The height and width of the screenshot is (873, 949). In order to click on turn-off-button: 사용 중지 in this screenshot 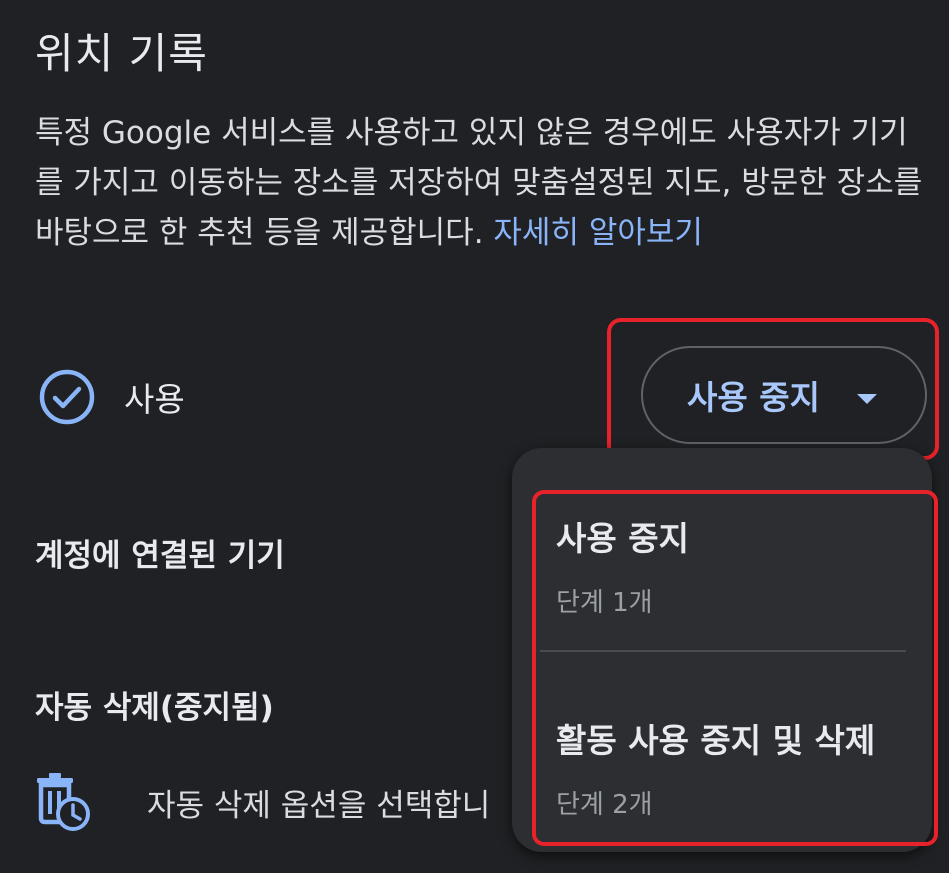, I will do `click(784, 395)`.